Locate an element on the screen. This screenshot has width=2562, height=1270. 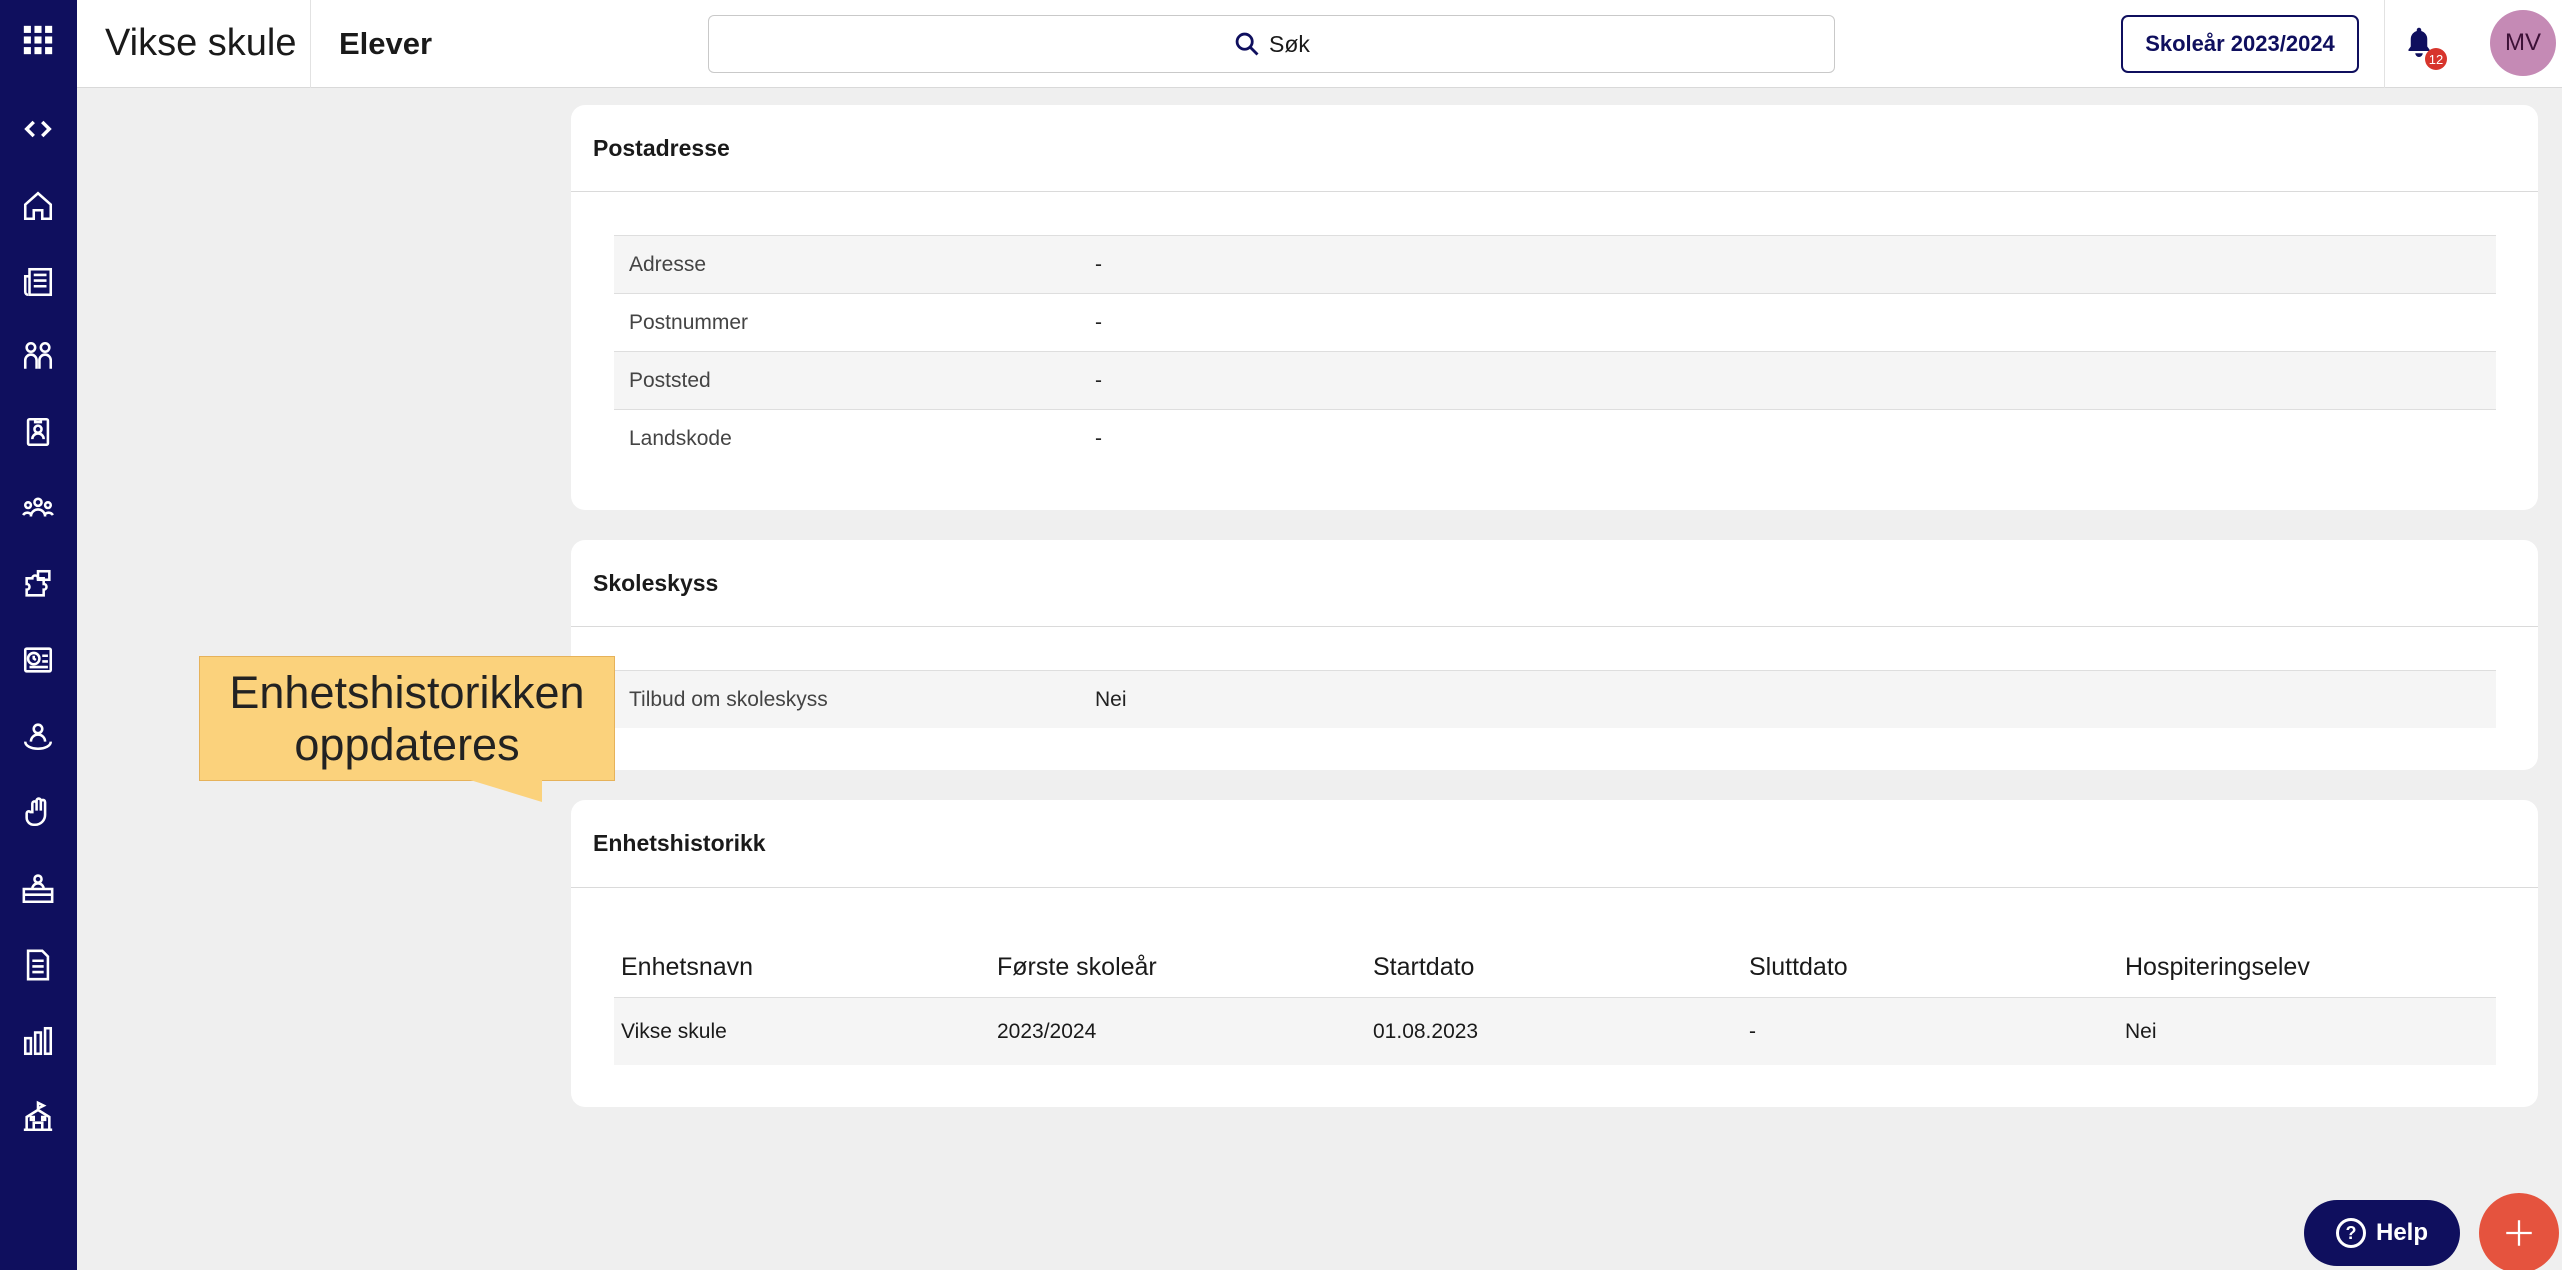
column-header: Sluttdato is located at coordinates (1798, 967).